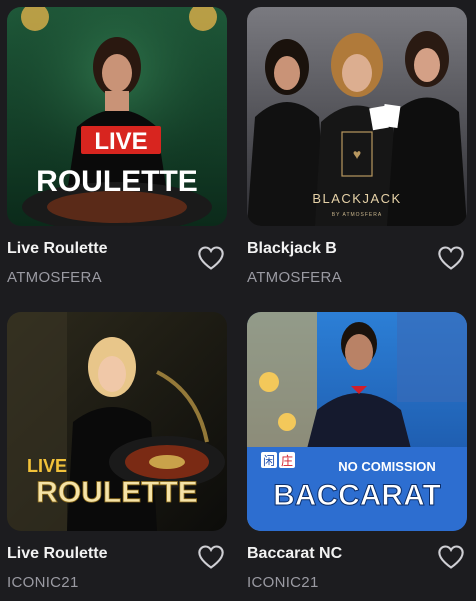 Image resolution: width=476 pixels, height=601 pixels. What do you see at coordinates (269, 461) in the screenshot?
I see `art-chip-left: 闲` at bounding box center [269, 461].